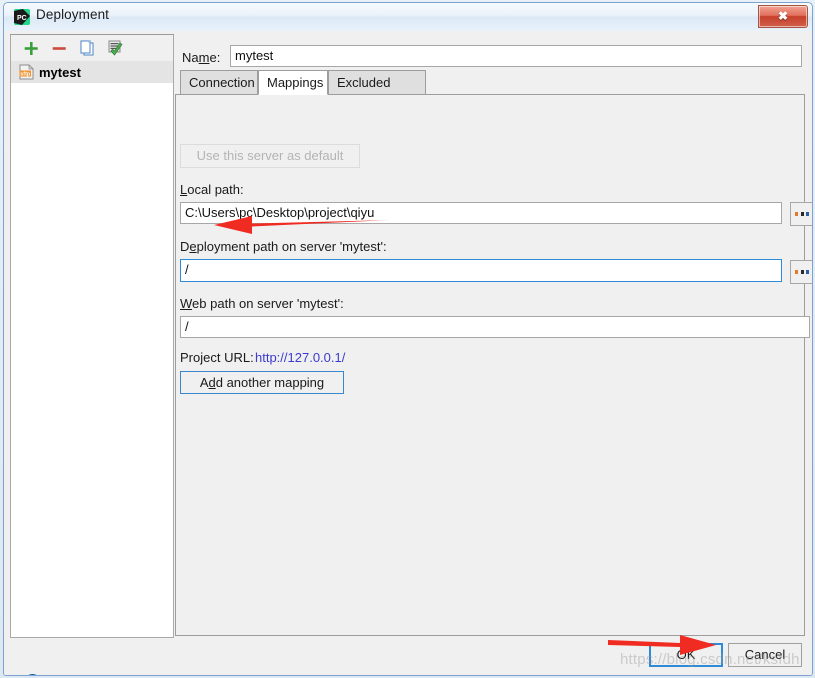 The height and width of the screenshot is (678, 815). Describe the element at coordinates (481, 213) in the screenshot. I see `local-path-input: C:\Users\pc\Desktop\project\qiyu` at that location.